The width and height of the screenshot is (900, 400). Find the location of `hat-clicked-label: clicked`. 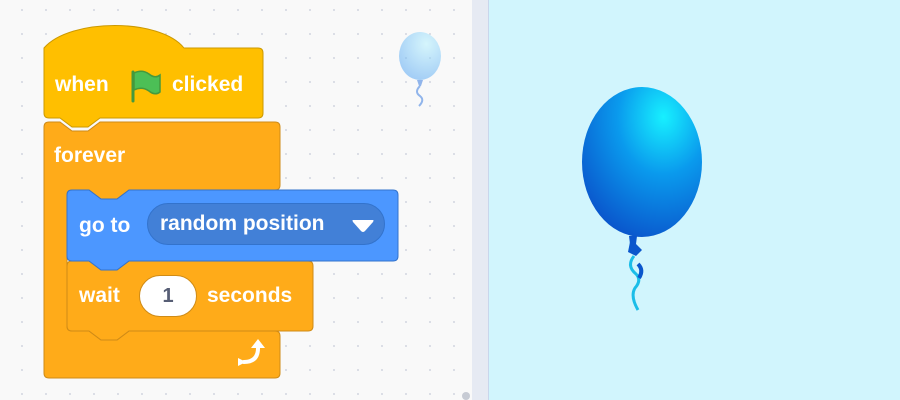

hat-clicked-label: clicked is located at coordinates (208, 84).